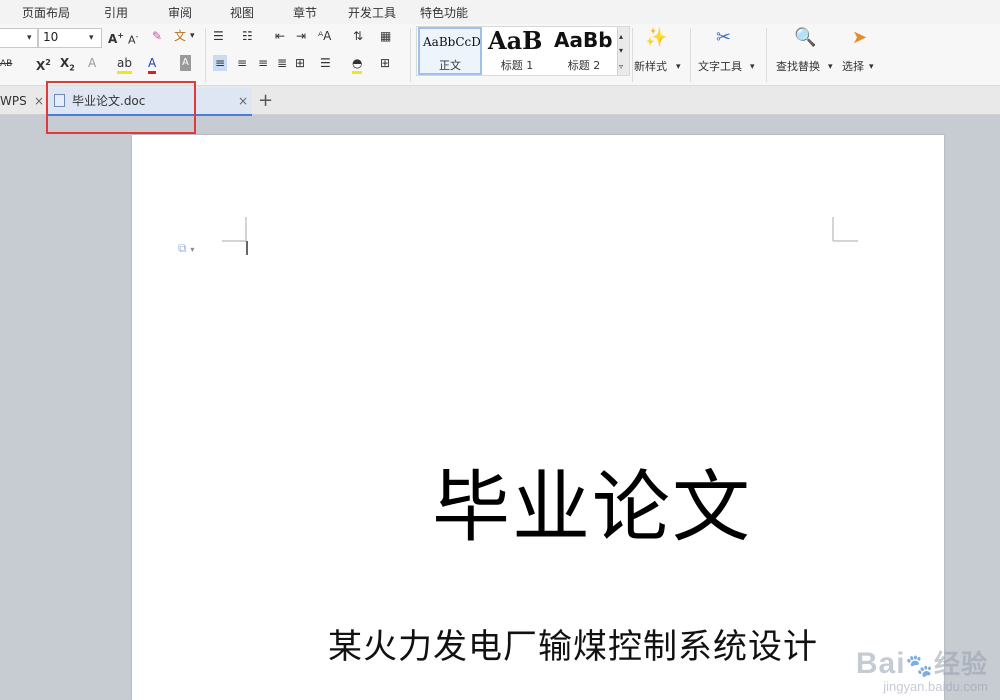 The height and width of the screenshot is (700, 1000). I want to click on baidu-watermark: Bai🐾经验 jingyan.baidu.com, so click(922, 669).